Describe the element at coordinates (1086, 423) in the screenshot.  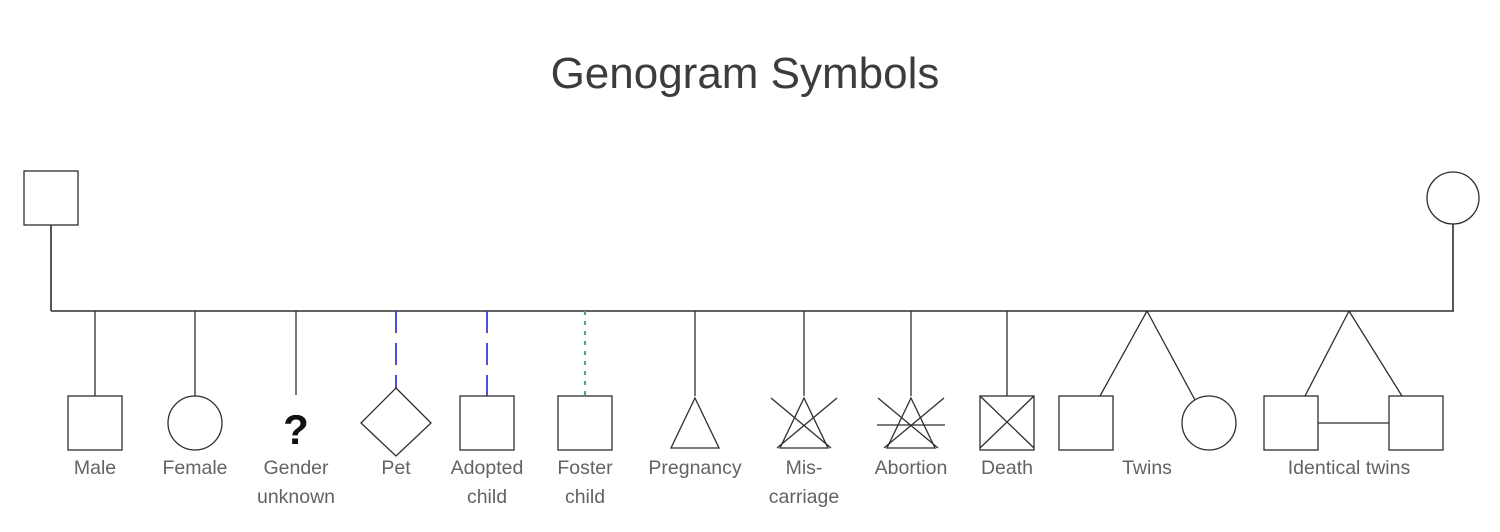
I see `twins-member-1-square-symbol` at that location.